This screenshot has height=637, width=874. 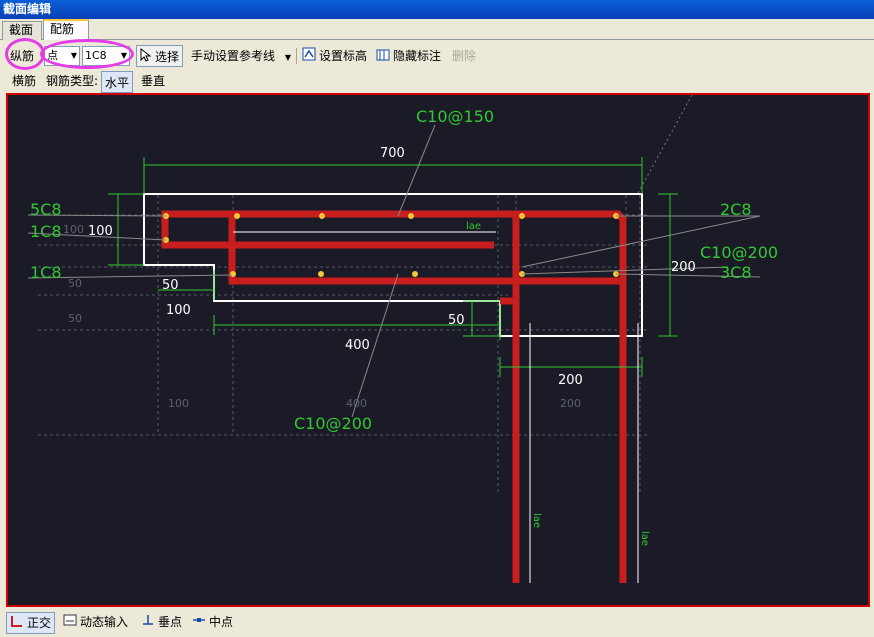 I want to click on grid-dim-200: 200, so click(x=570, y=403).